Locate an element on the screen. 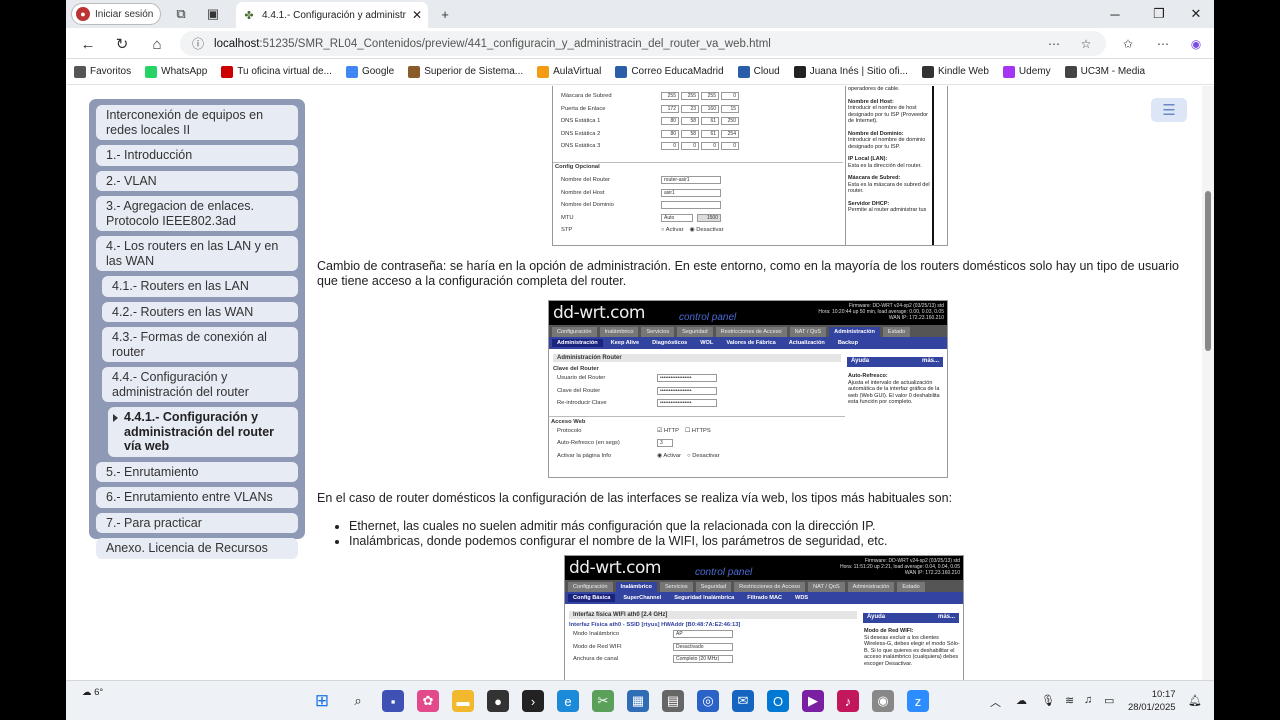 This screenshot has width=1280, height=720. snipping-tool-icon: ✂ is located at coordinates (603, 701).